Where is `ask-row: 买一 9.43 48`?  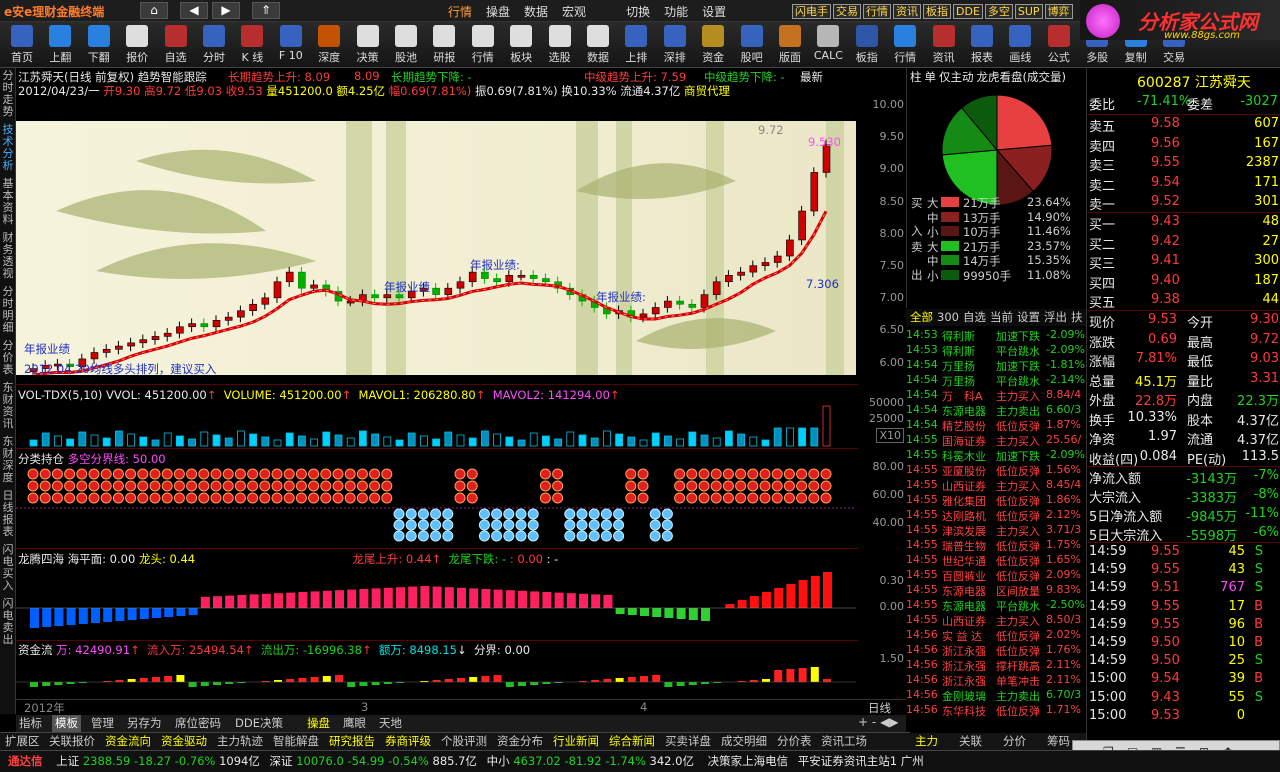 ask-row: 买一 9.43 48 is located at coordinates (1183, 223).